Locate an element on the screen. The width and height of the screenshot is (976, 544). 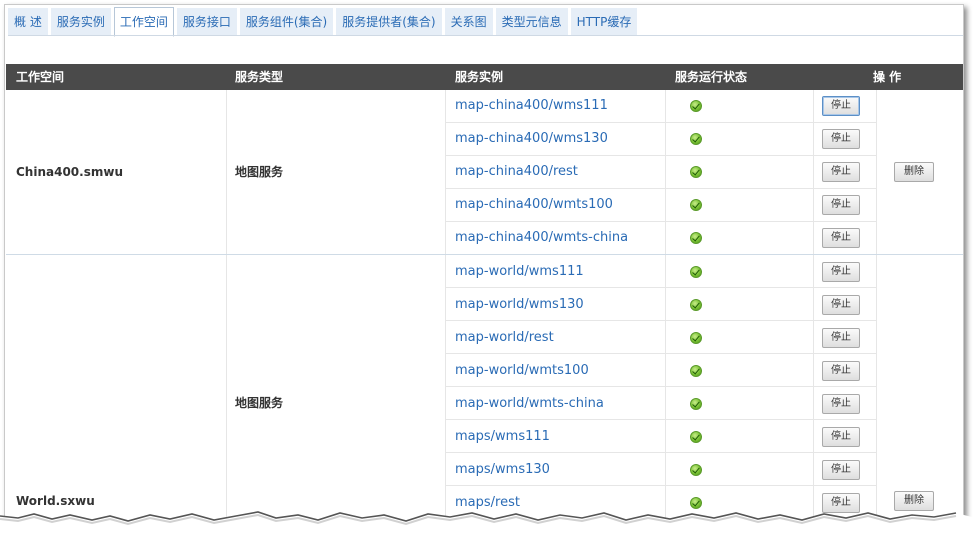
header-run-status: 服务运行状态 is located at coordinates (711, 77).